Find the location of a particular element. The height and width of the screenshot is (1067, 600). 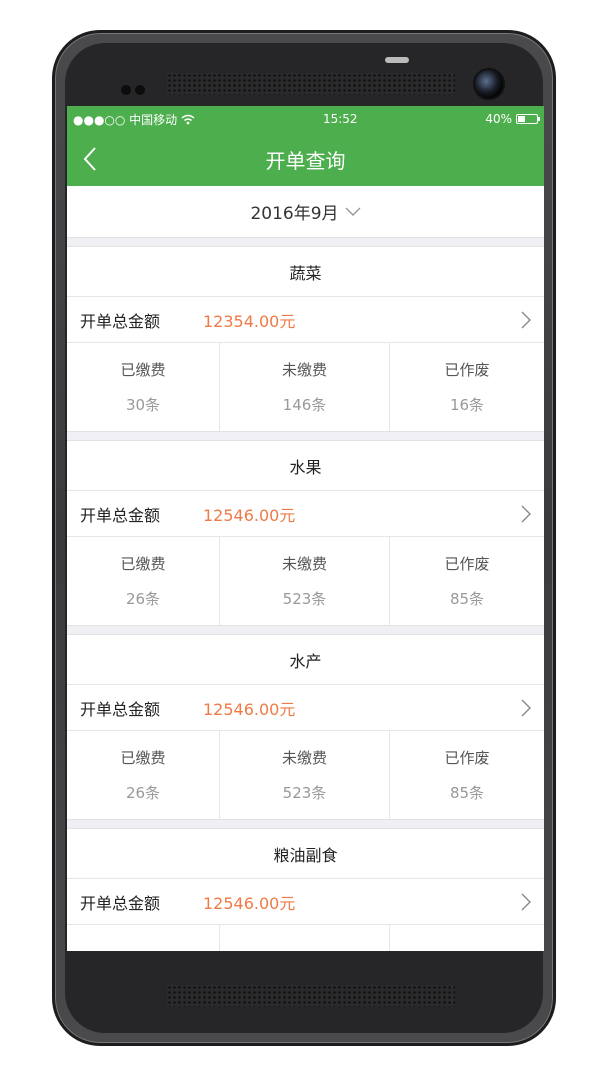

stat-count: 146条 is located at coordinates (304, 405).